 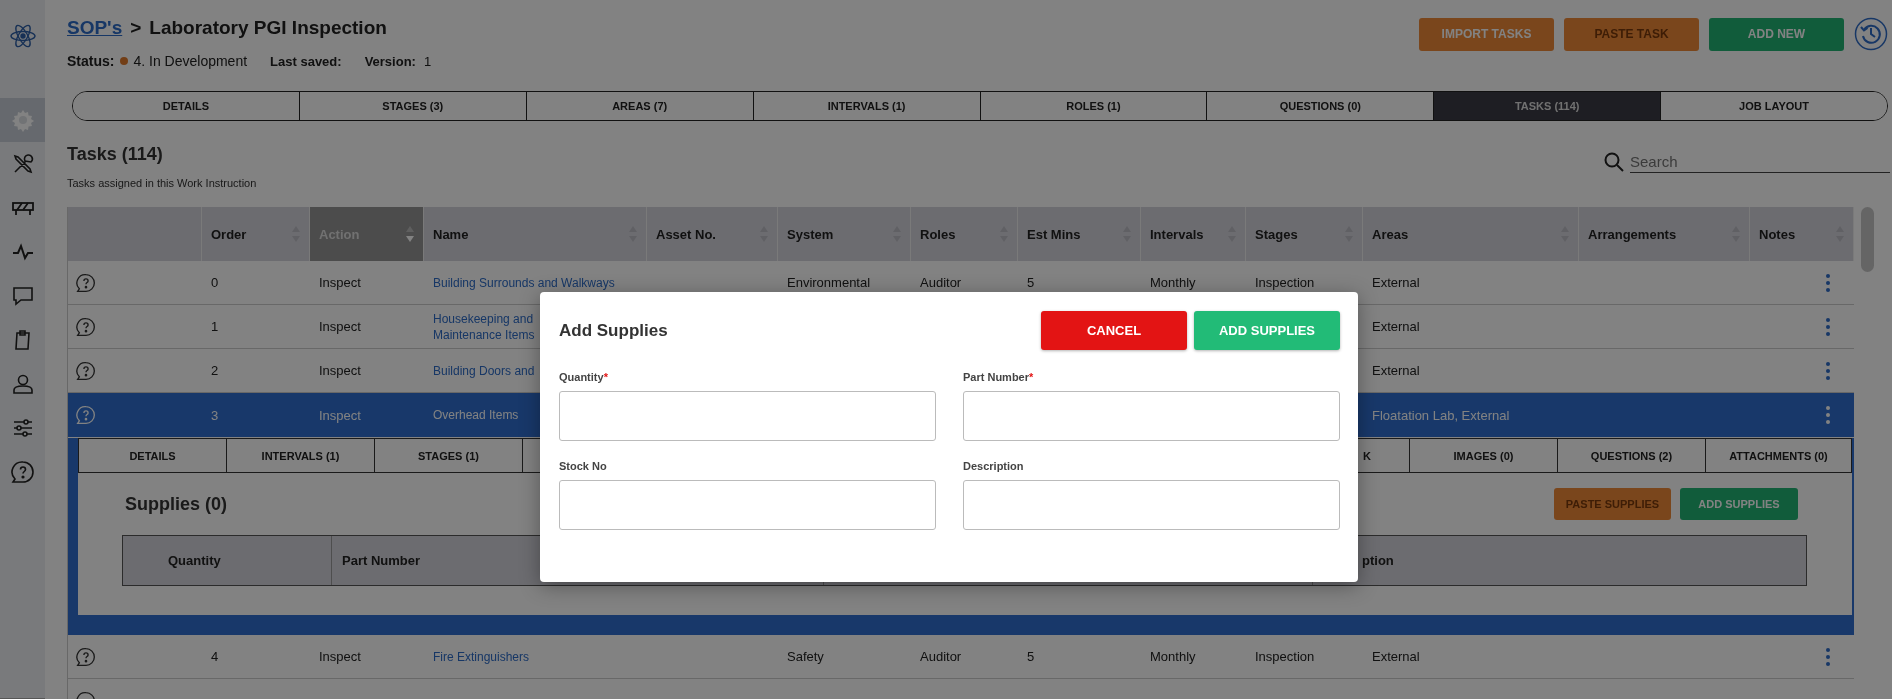 I want to click on supplies-button: ADD SUPPLIES, so click(x=1739, y=504).